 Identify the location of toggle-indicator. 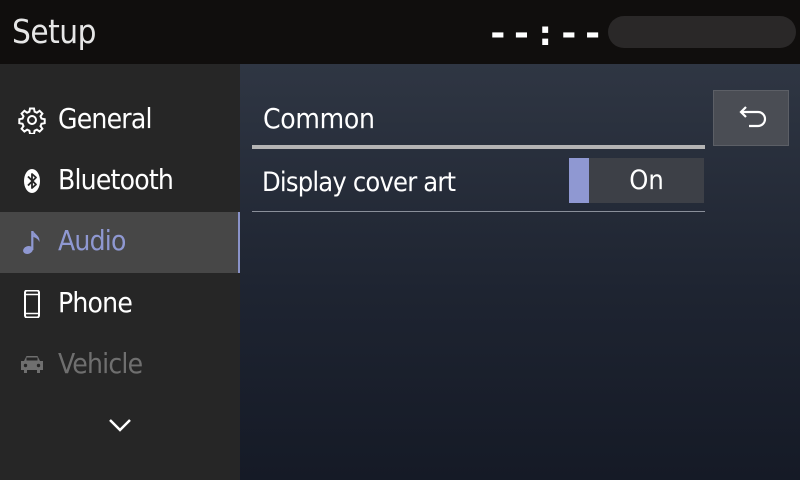
(579, 180).